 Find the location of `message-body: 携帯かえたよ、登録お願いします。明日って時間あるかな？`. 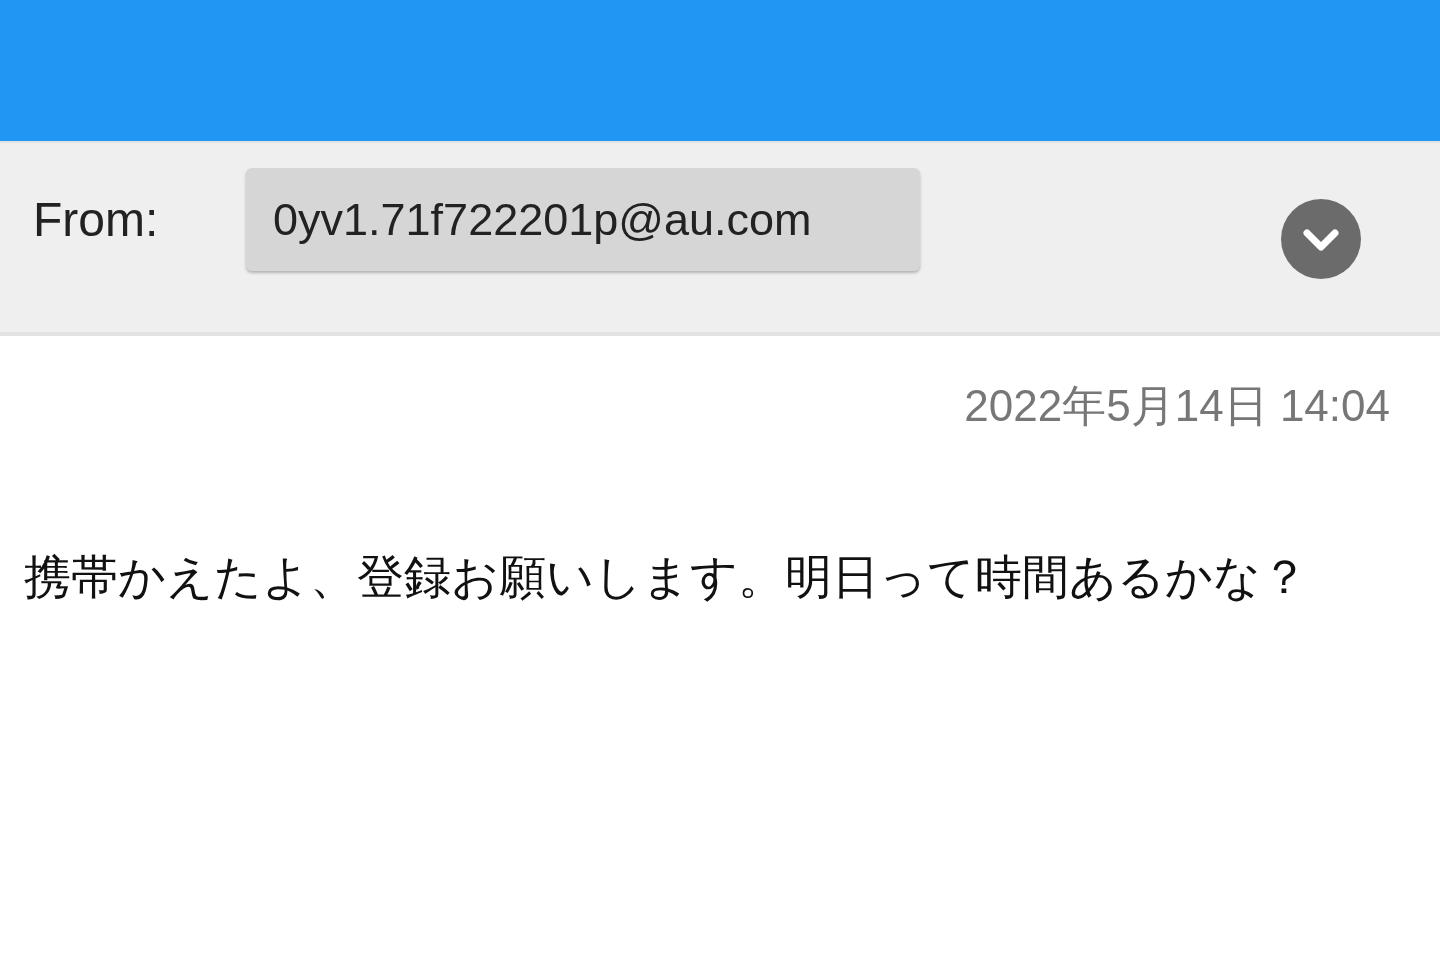

message-body: 携帯かえたよ、登録お願いします。明日って時間あるかな？ is located at coordinates (666, 577).